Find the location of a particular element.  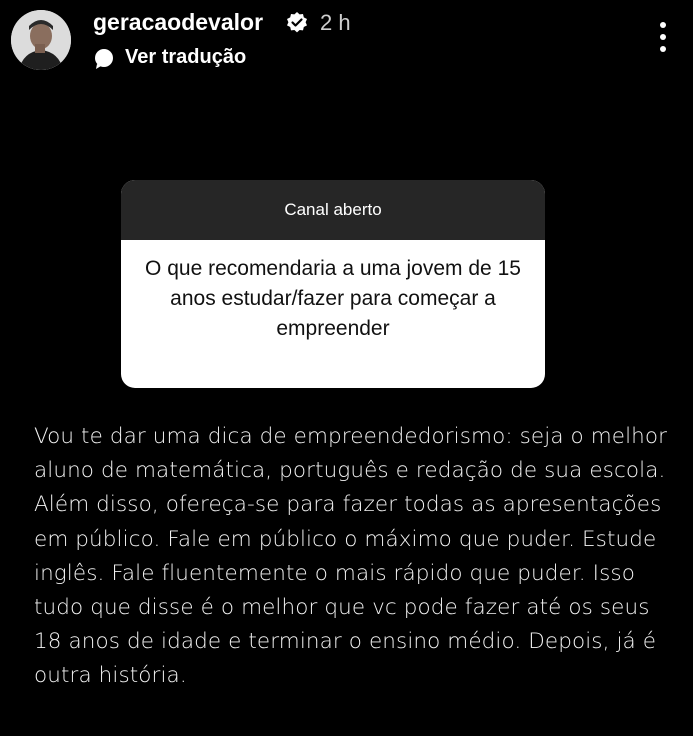

question-sticker-title: Canal aberto is located at coordinates (333, 210).